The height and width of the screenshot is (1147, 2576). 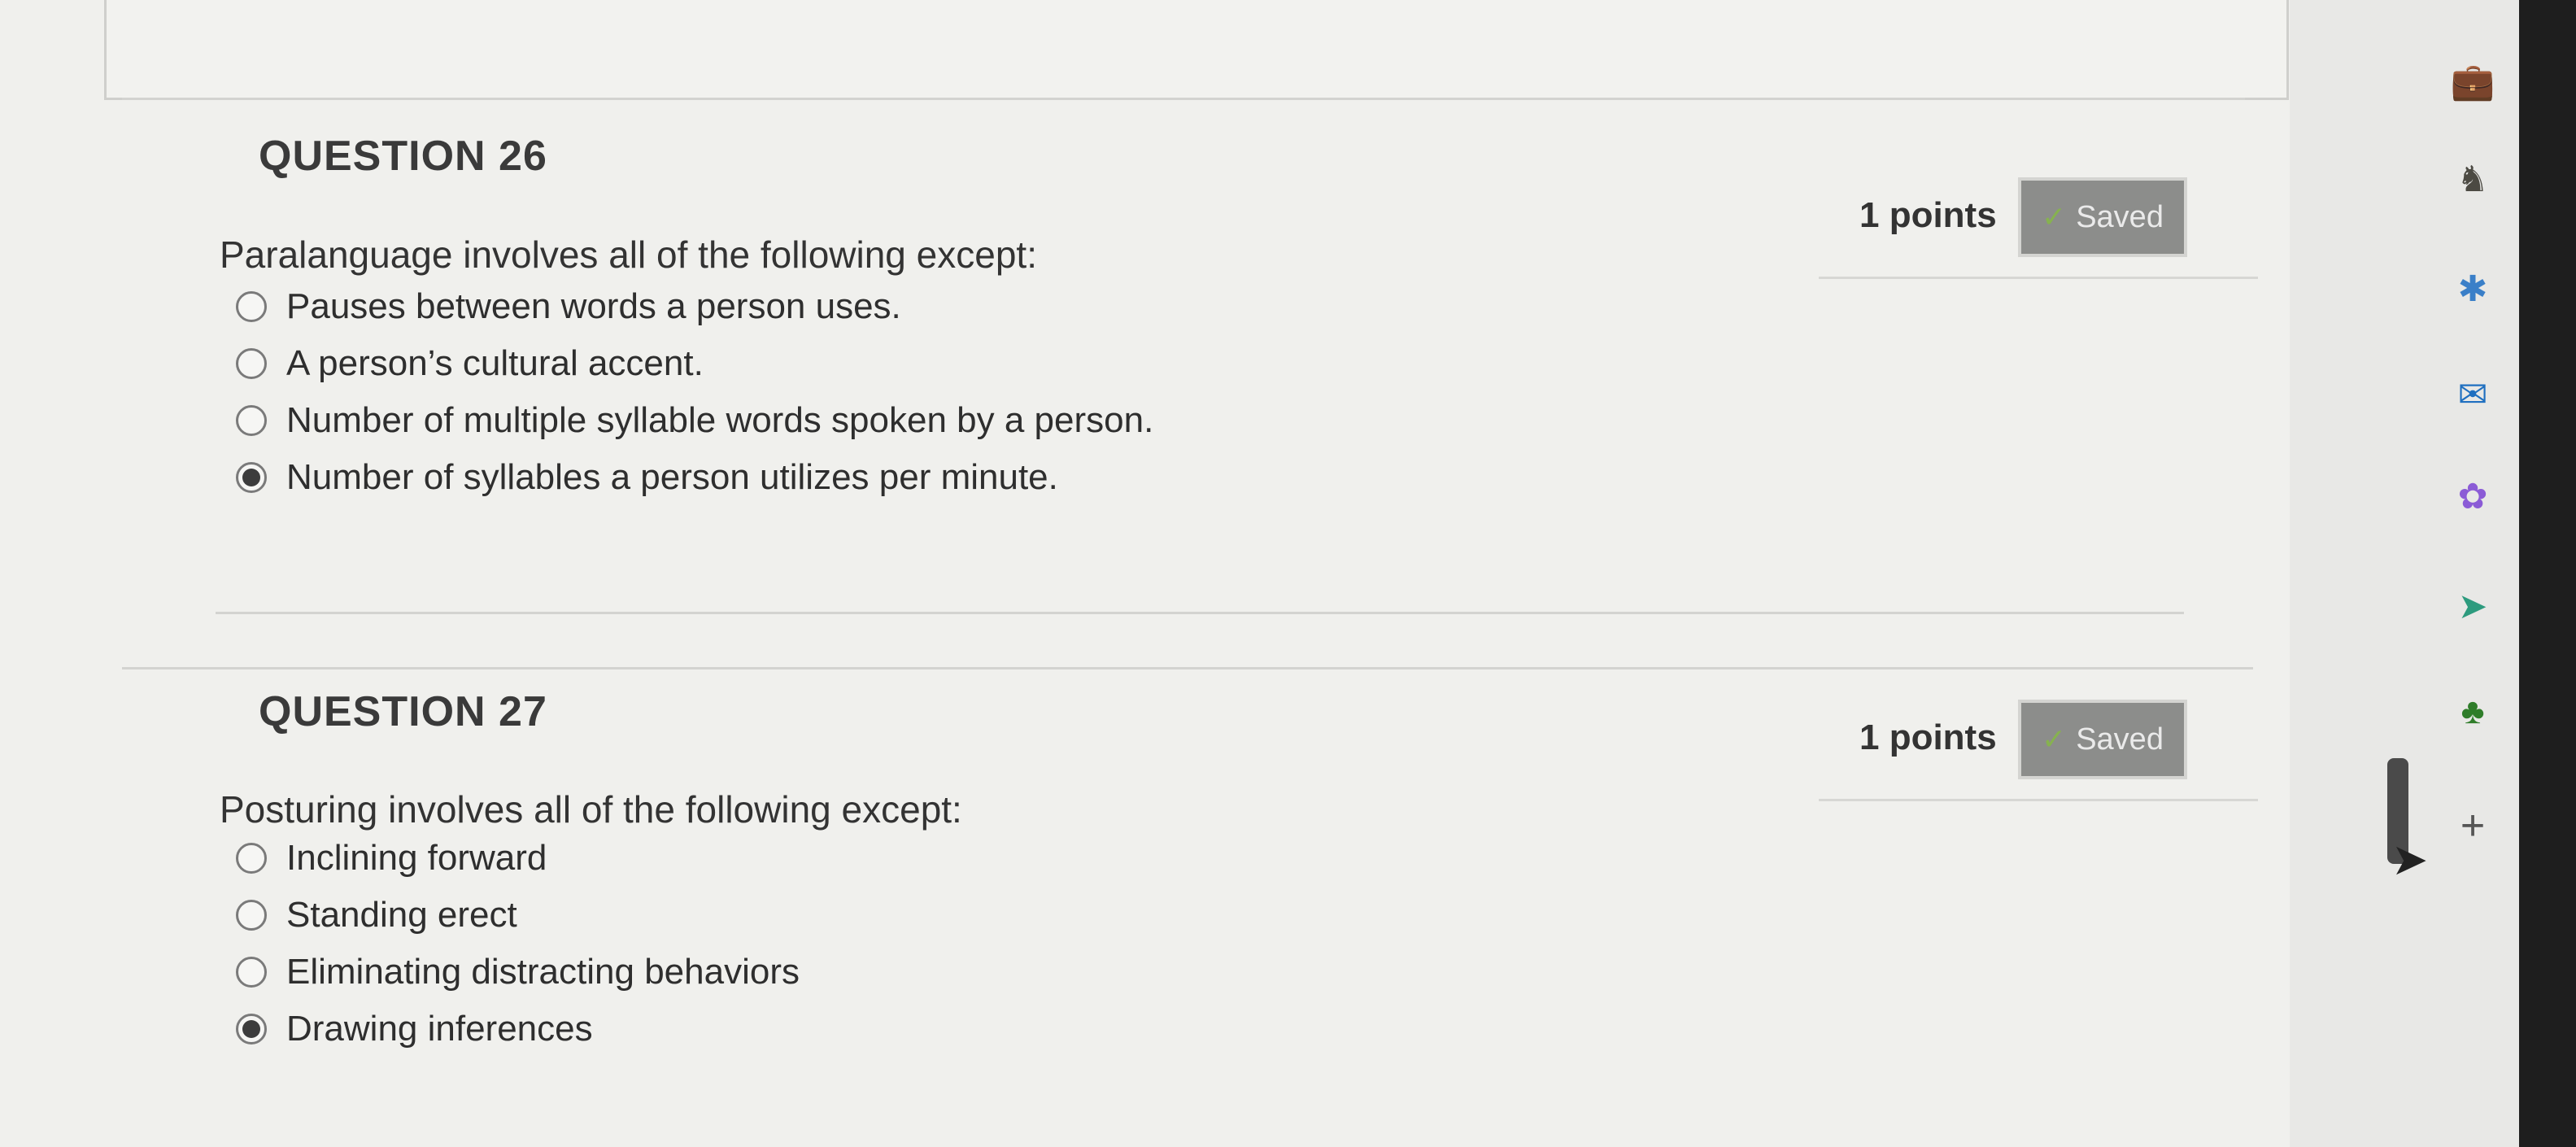 What do you see at coordinates (2547, 573) in the screenshot?
I see `screen-edge` at bounding box center [2547, 573].